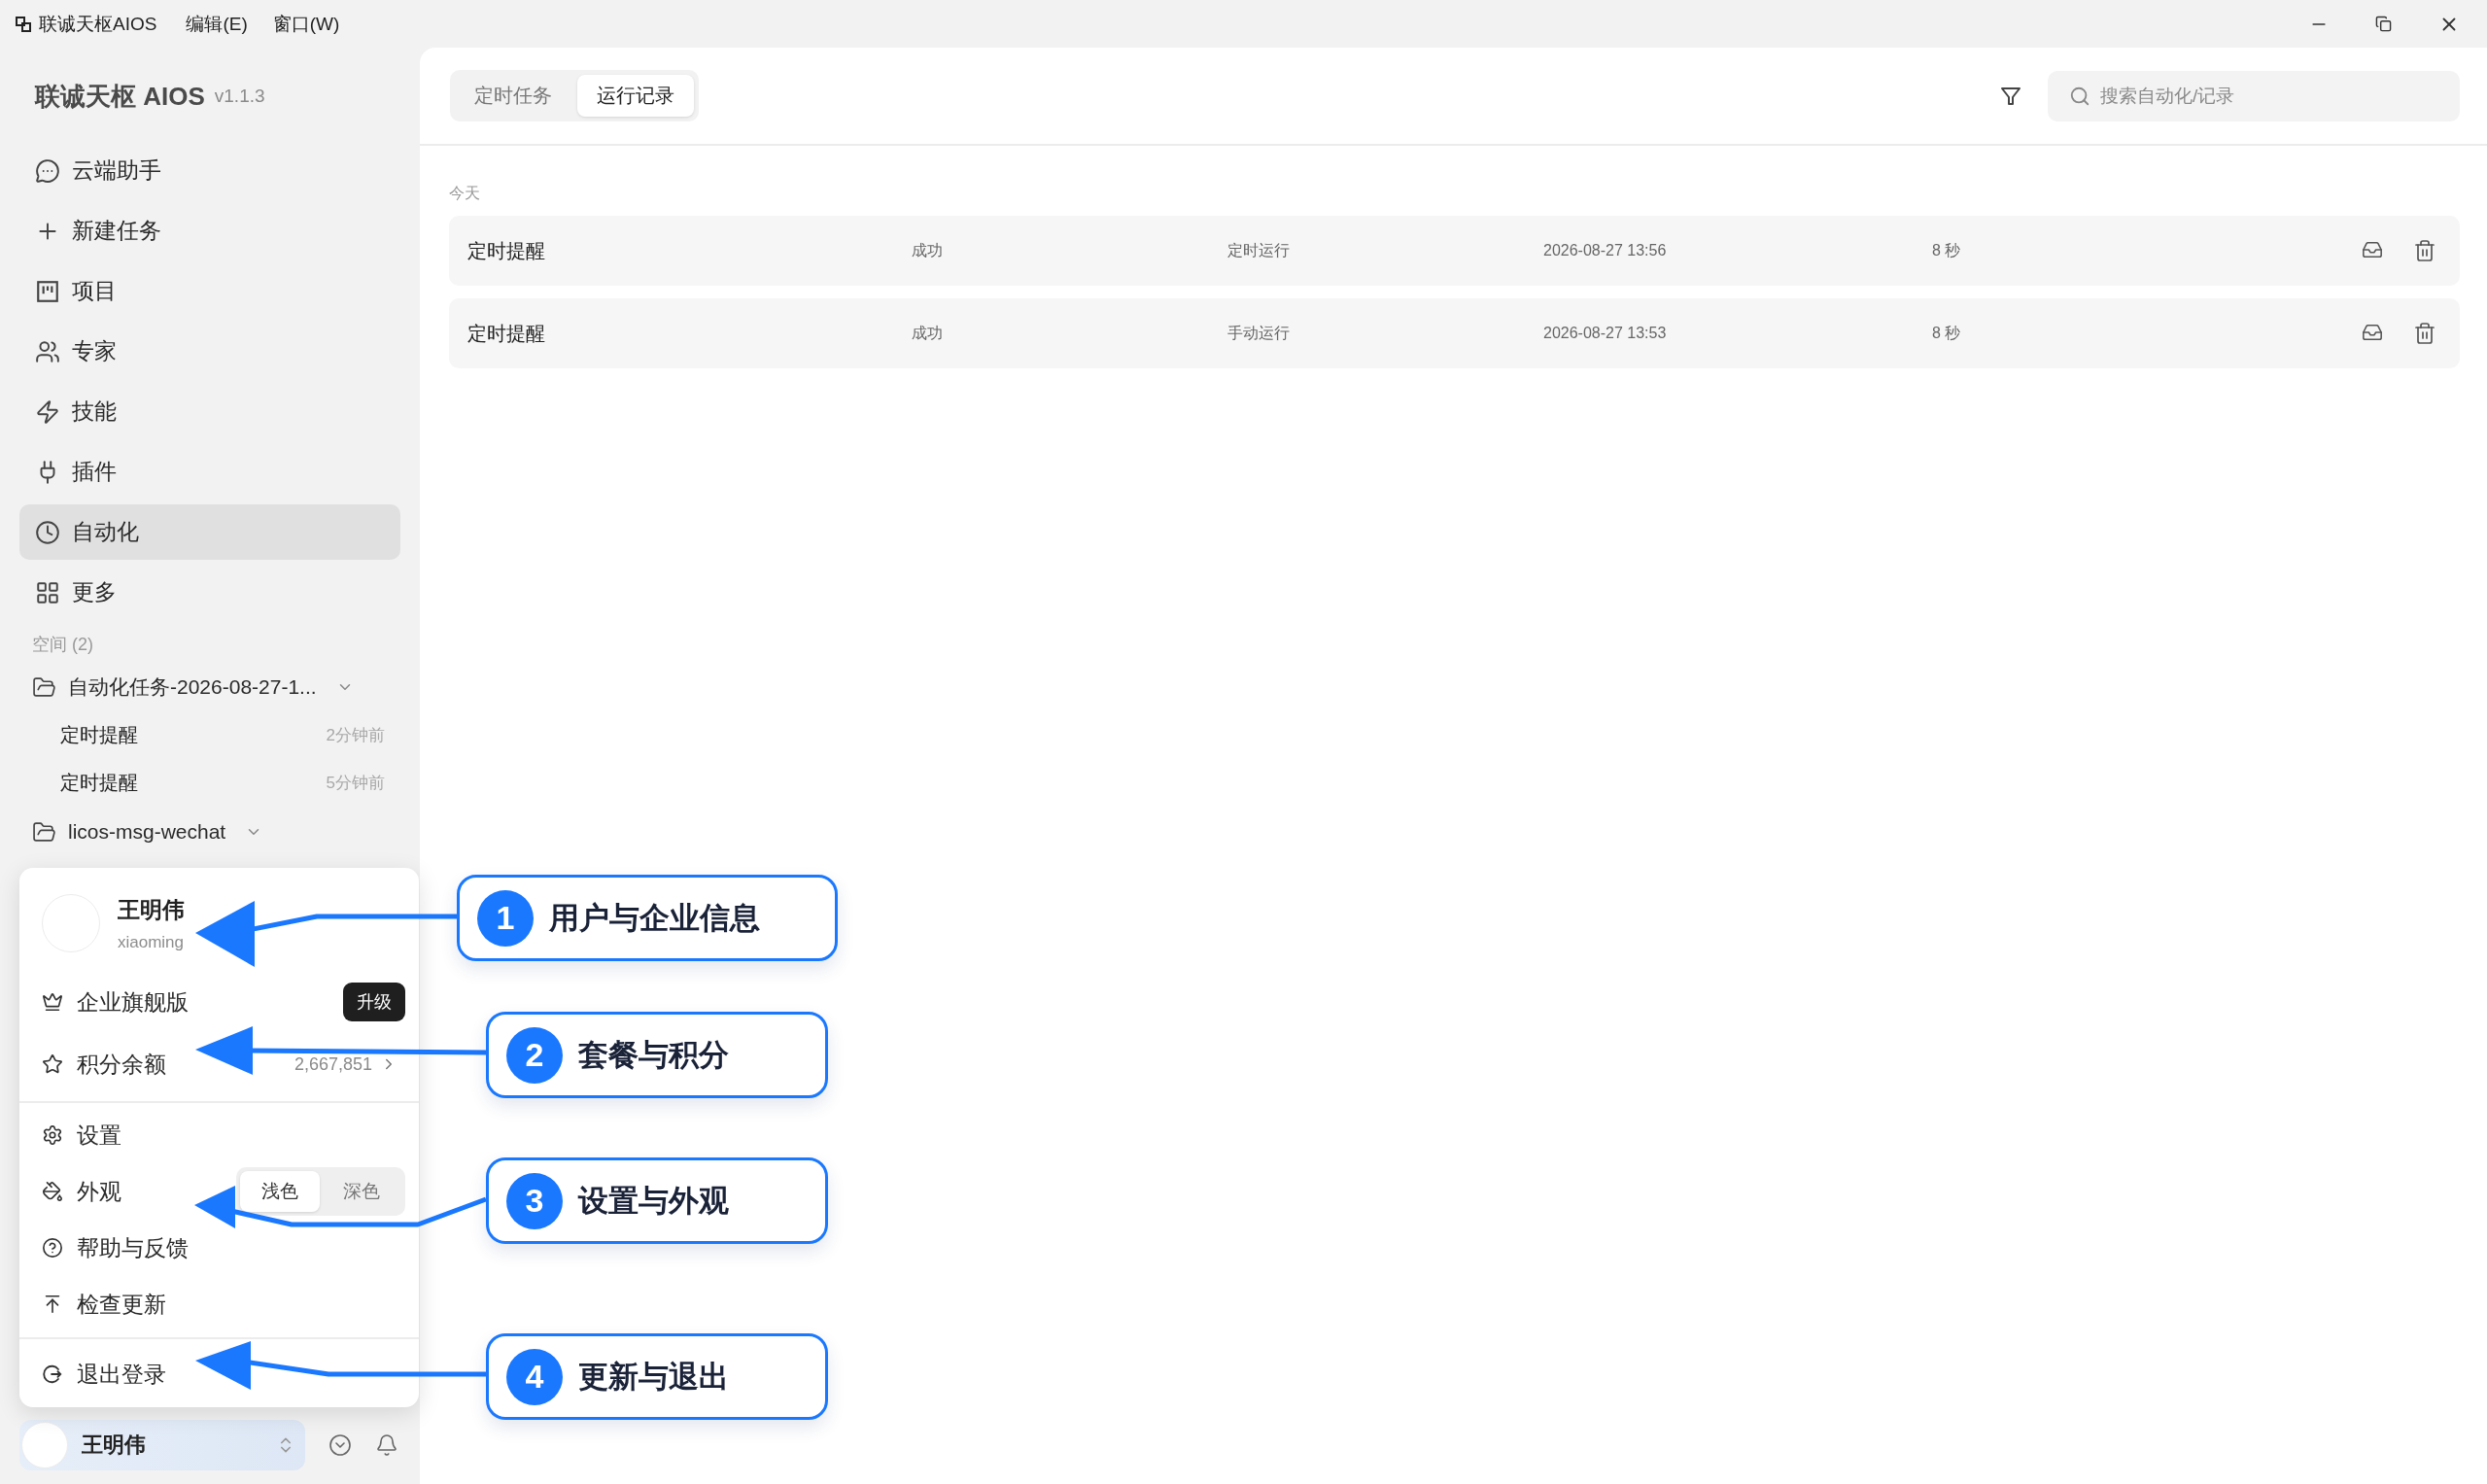 Image resolution: width=2487 pixels, height=1484 pixels. What do you see at coordinates (217, 24) in the screenshot?
I see `menu-bar-item: 编辑(E)` at bounding box center [217, 24].